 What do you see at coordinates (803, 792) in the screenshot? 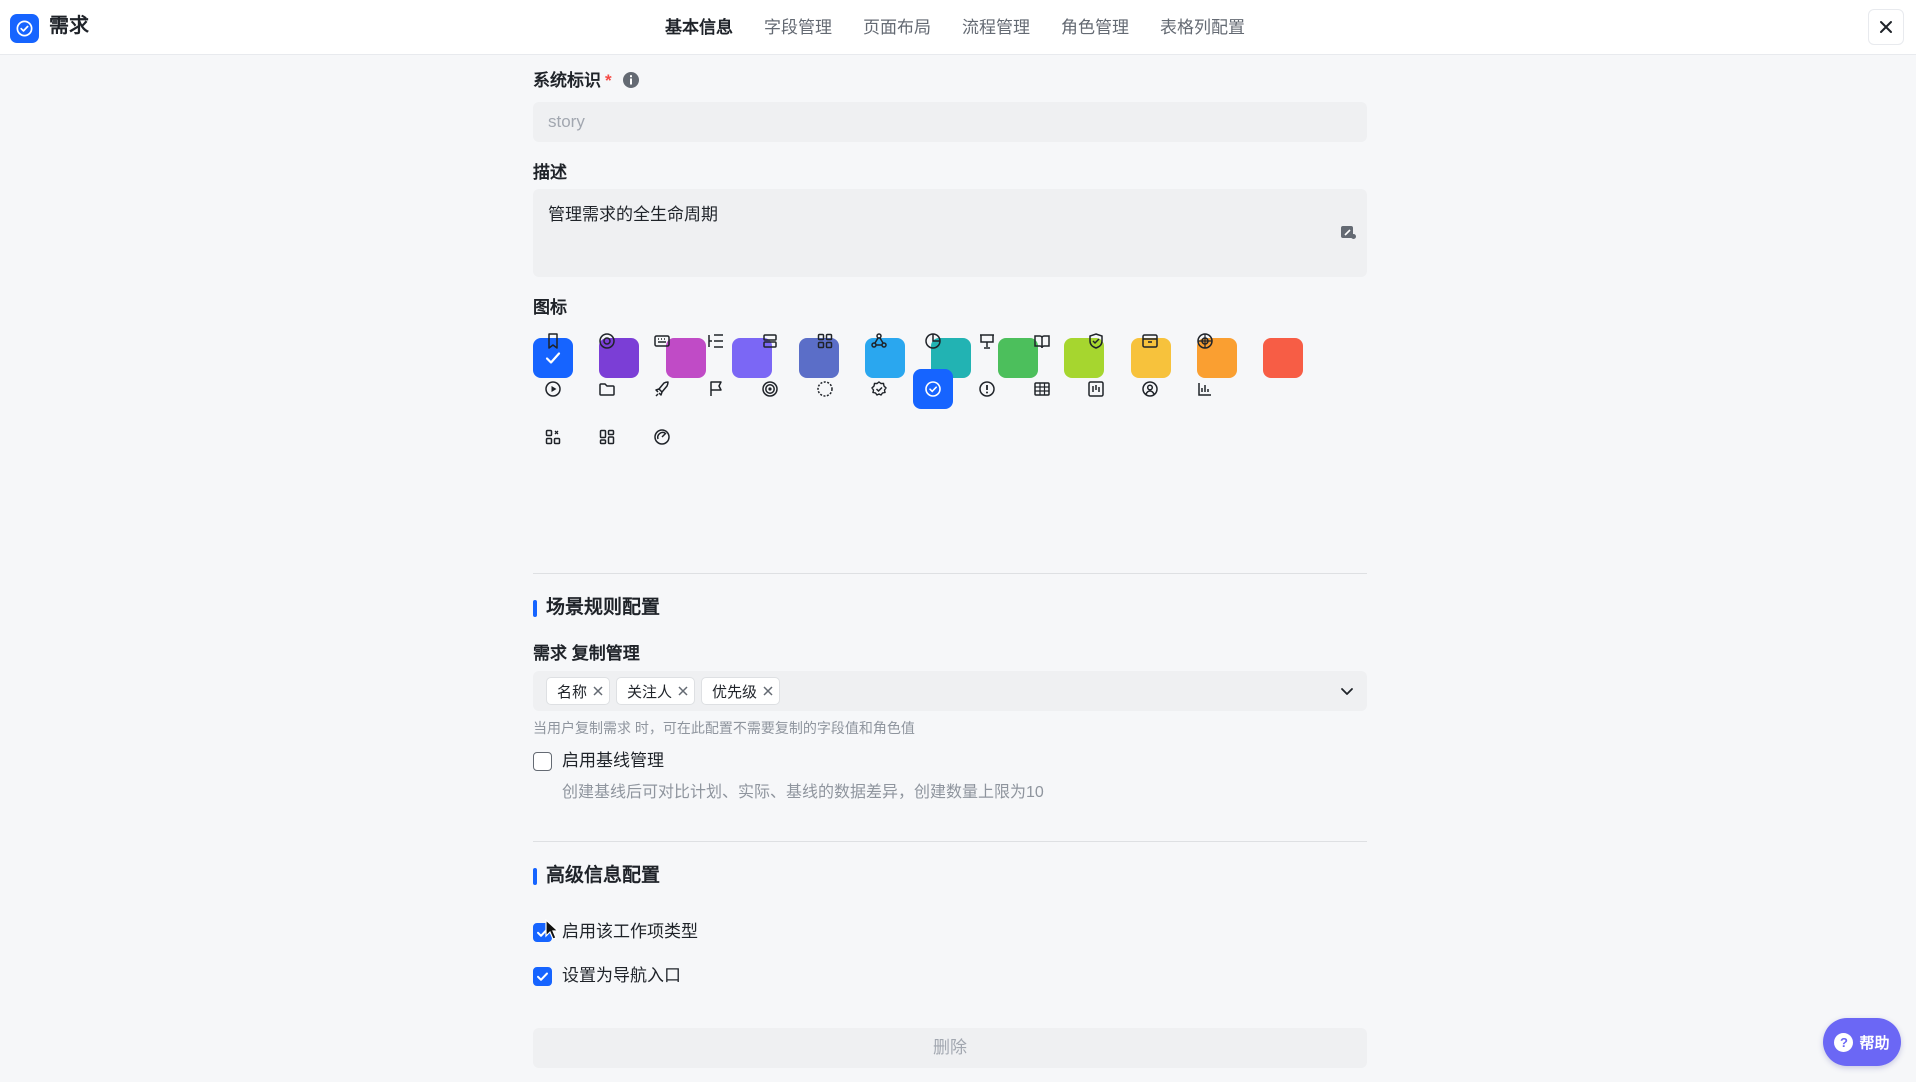
I see `baseline-description: 创建基线后可对比计划、实际、基线的数据差异，创建数量上限为10` at bounding box center [803, 792].